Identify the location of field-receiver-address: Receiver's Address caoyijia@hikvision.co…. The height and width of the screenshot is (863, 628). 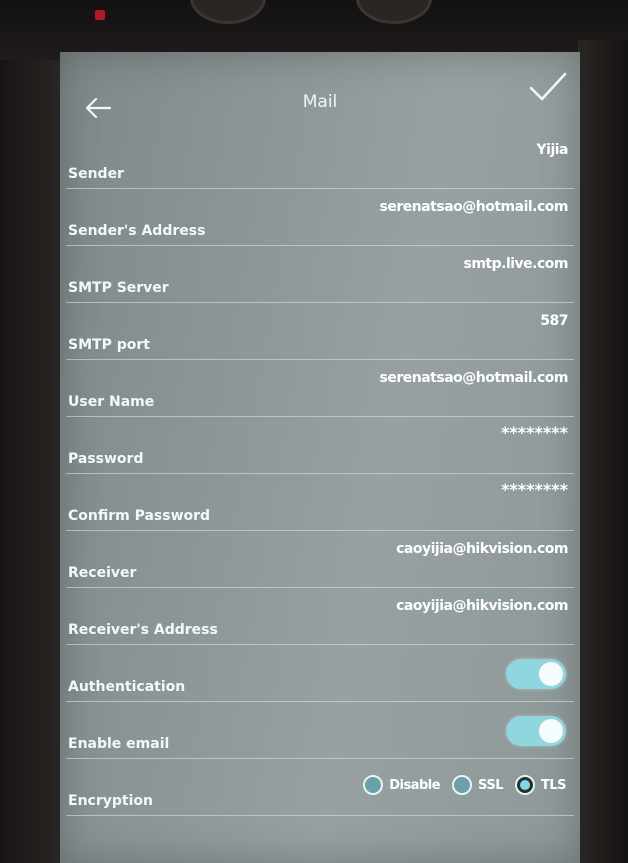
(320, 616).